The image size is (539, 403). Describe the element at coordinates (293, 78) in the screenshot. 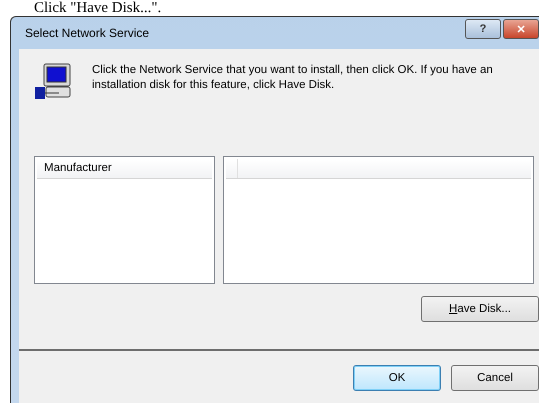

I see `instruction-text: Click the Network Service that you want to install, then click OK. If you have an installation disk for this feature, click Have Disk.` at that location.